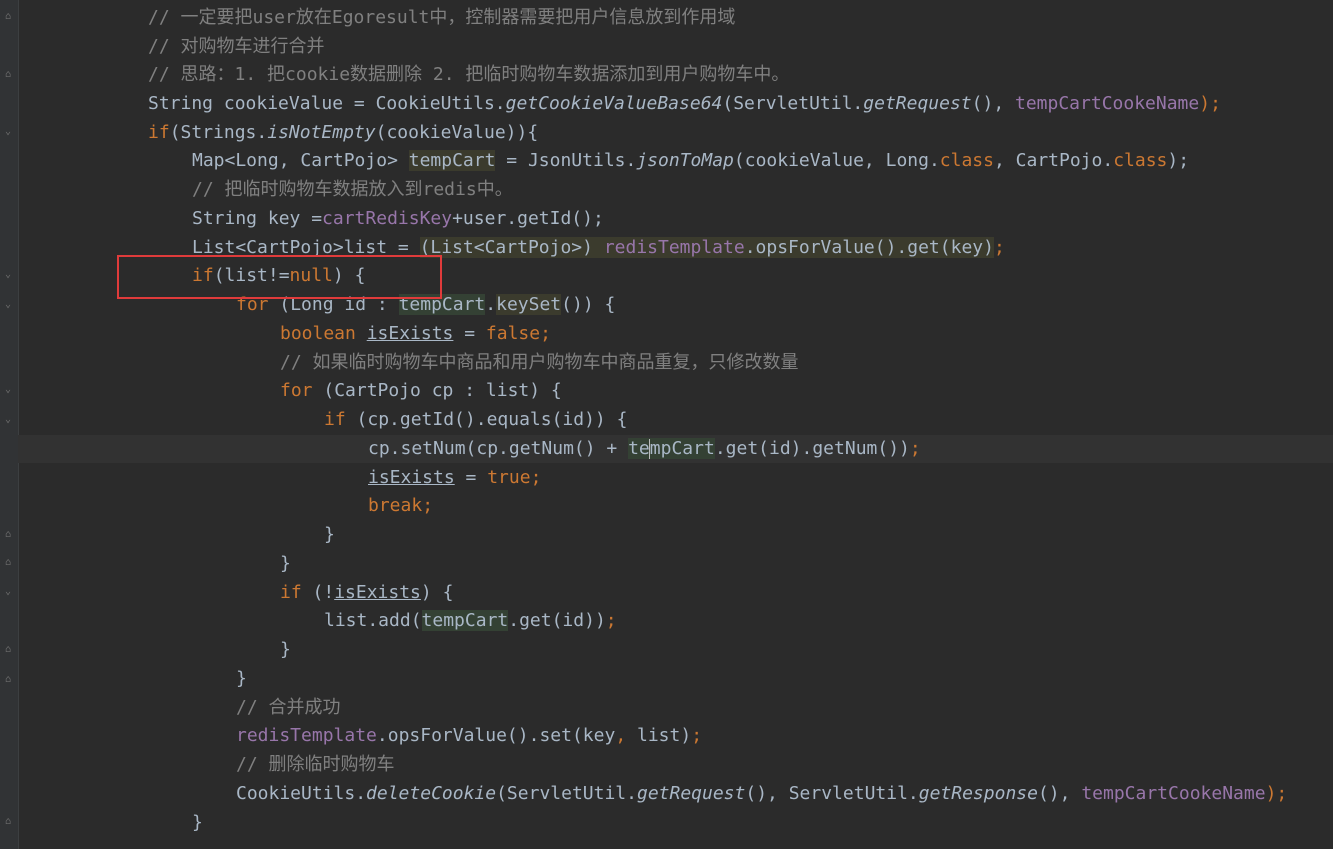 The image size is (1333, 849). I want to click on code-token: .opsForValue().get(key), so click(869, 247).